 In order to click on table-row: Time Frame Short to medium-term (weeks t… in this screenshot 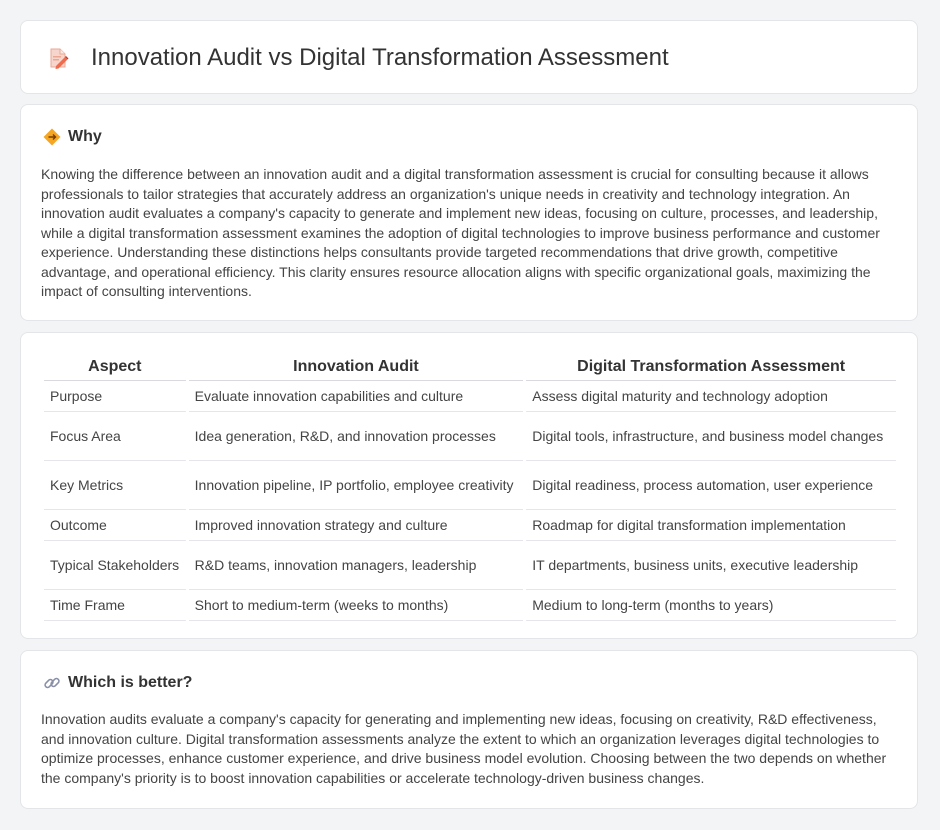, I will do `click(470, 605)`.